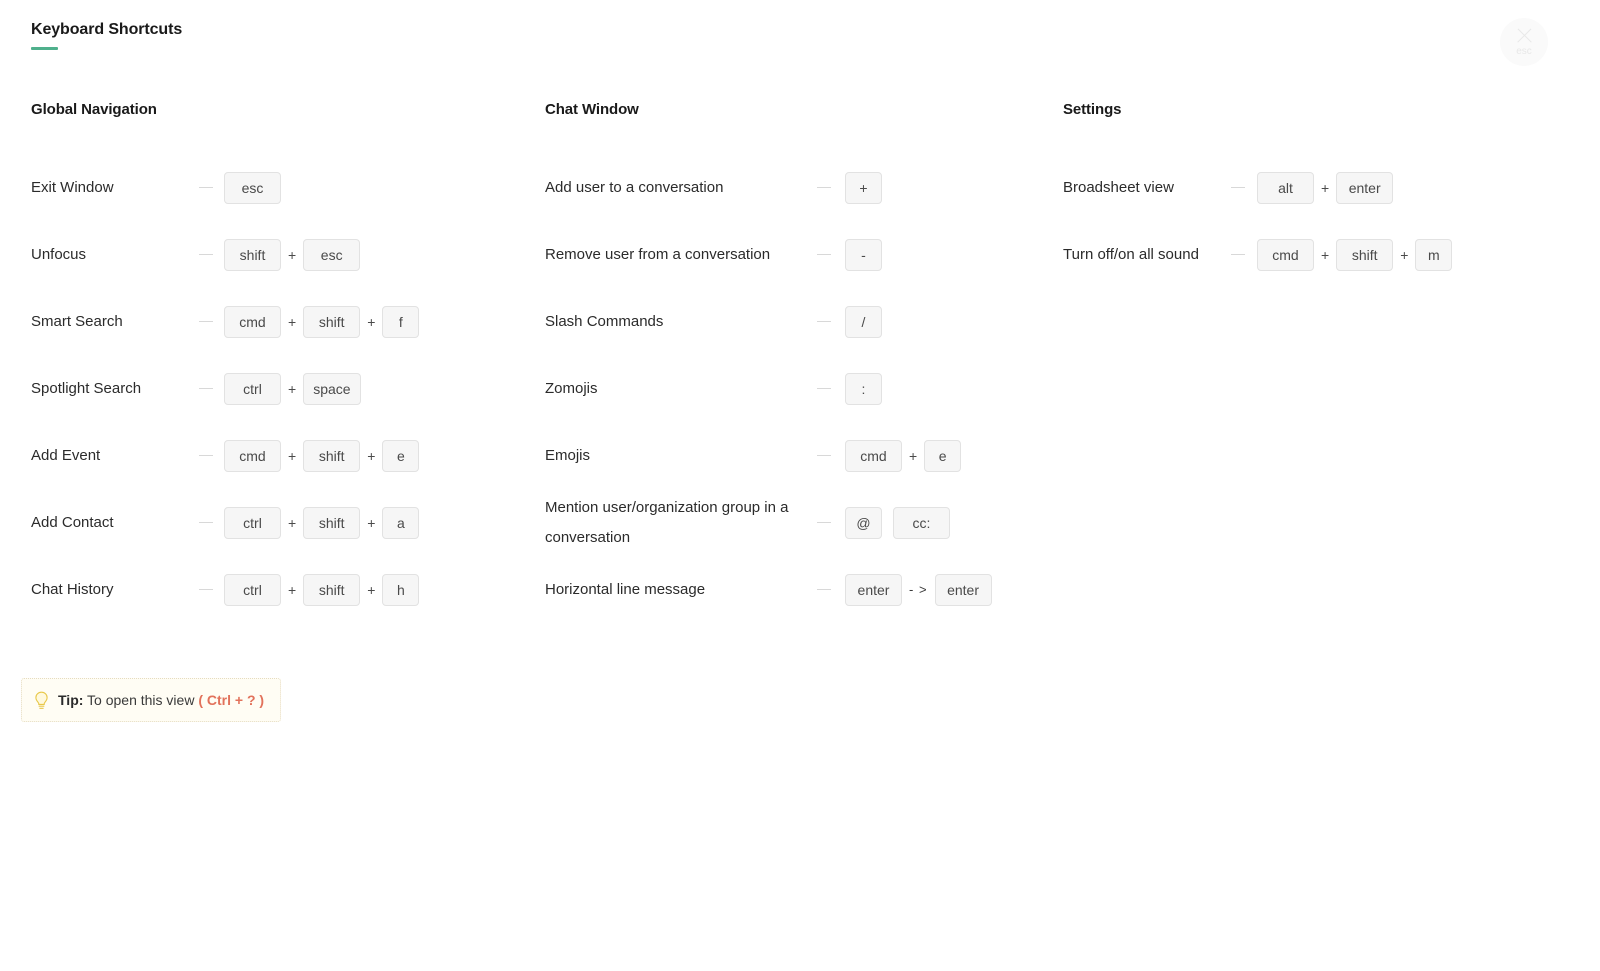 The height and width of the screenshot is (971, 1600). I want to click on shortcut-row: Spotlight Search ctrl + space, so click(281, 388).